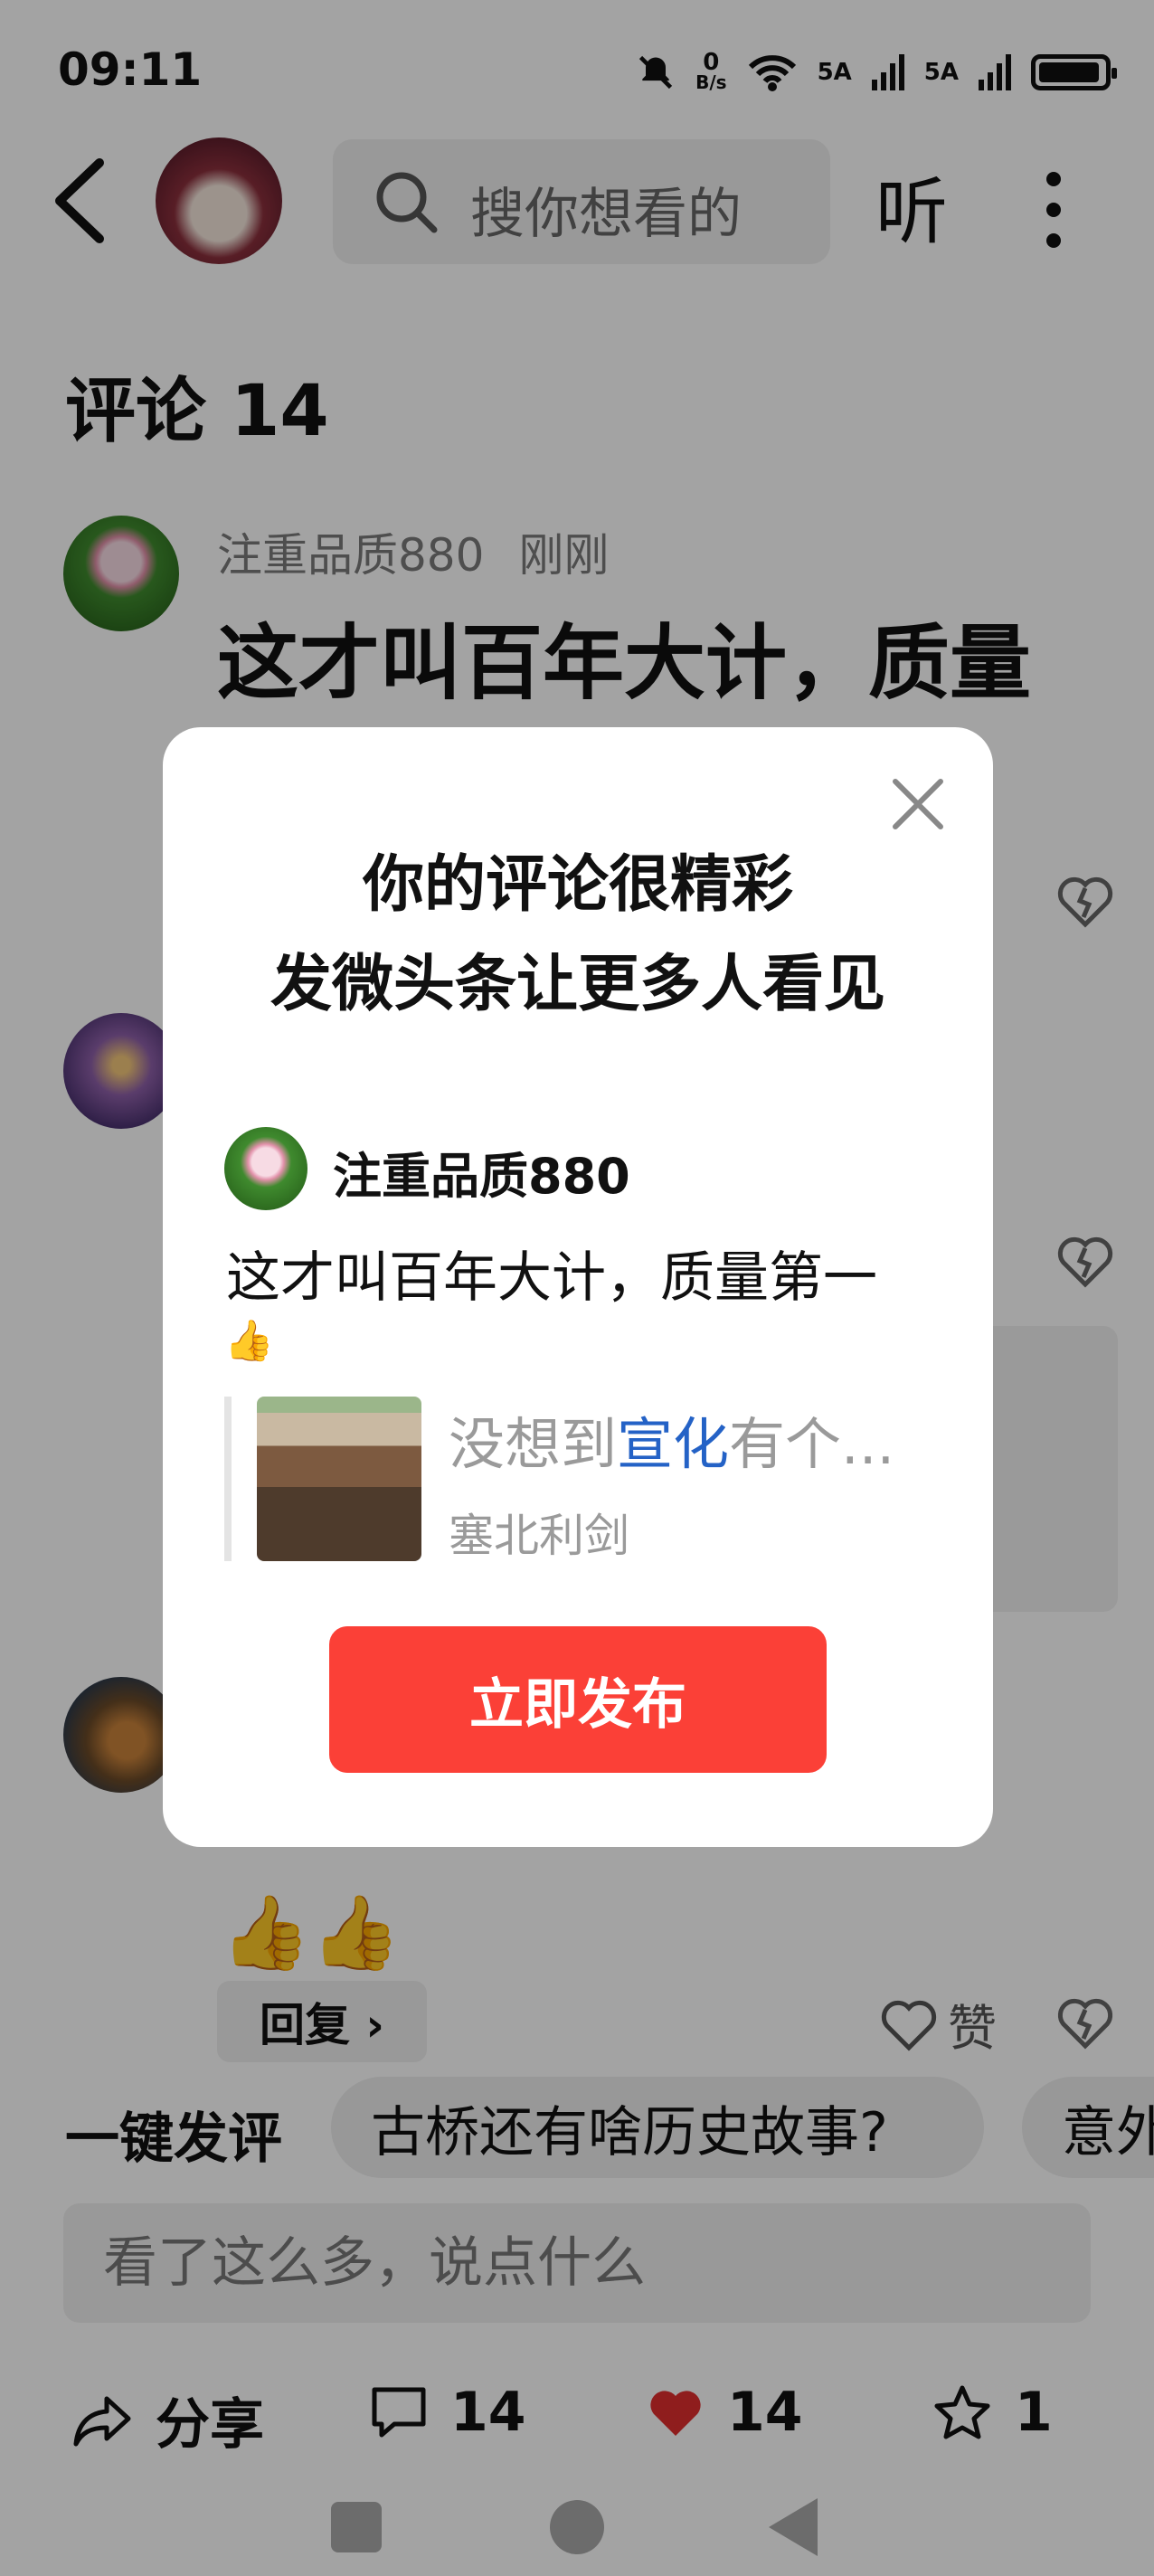 The image size is (1154, 2576). Describe the element at coordinates (551, 1278) in the screenshot. I see `dialog-comment-text: 这才叫百年大计，质量第一` at that location.